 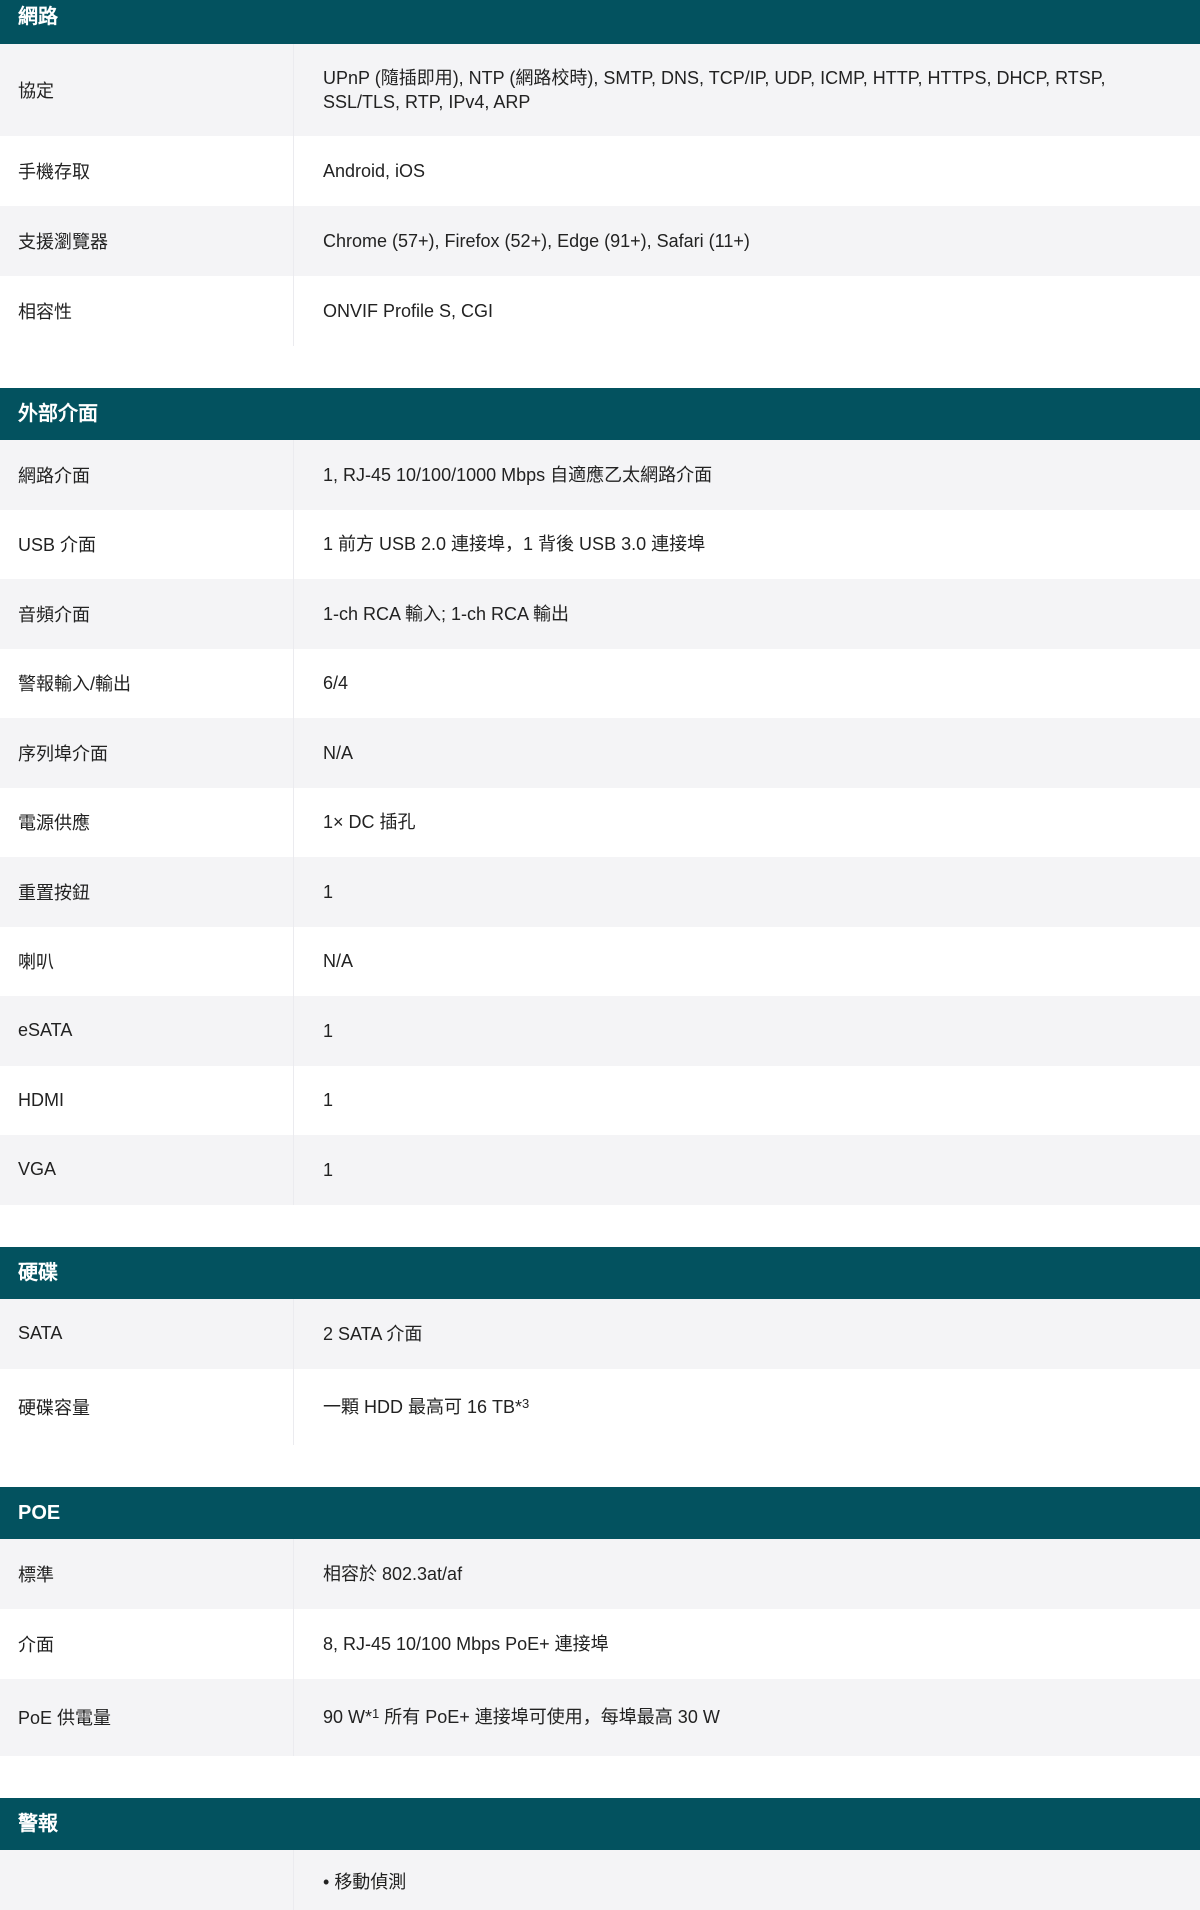 I want to click on table-row: 移動偵測, so click(x=600, y=1879).